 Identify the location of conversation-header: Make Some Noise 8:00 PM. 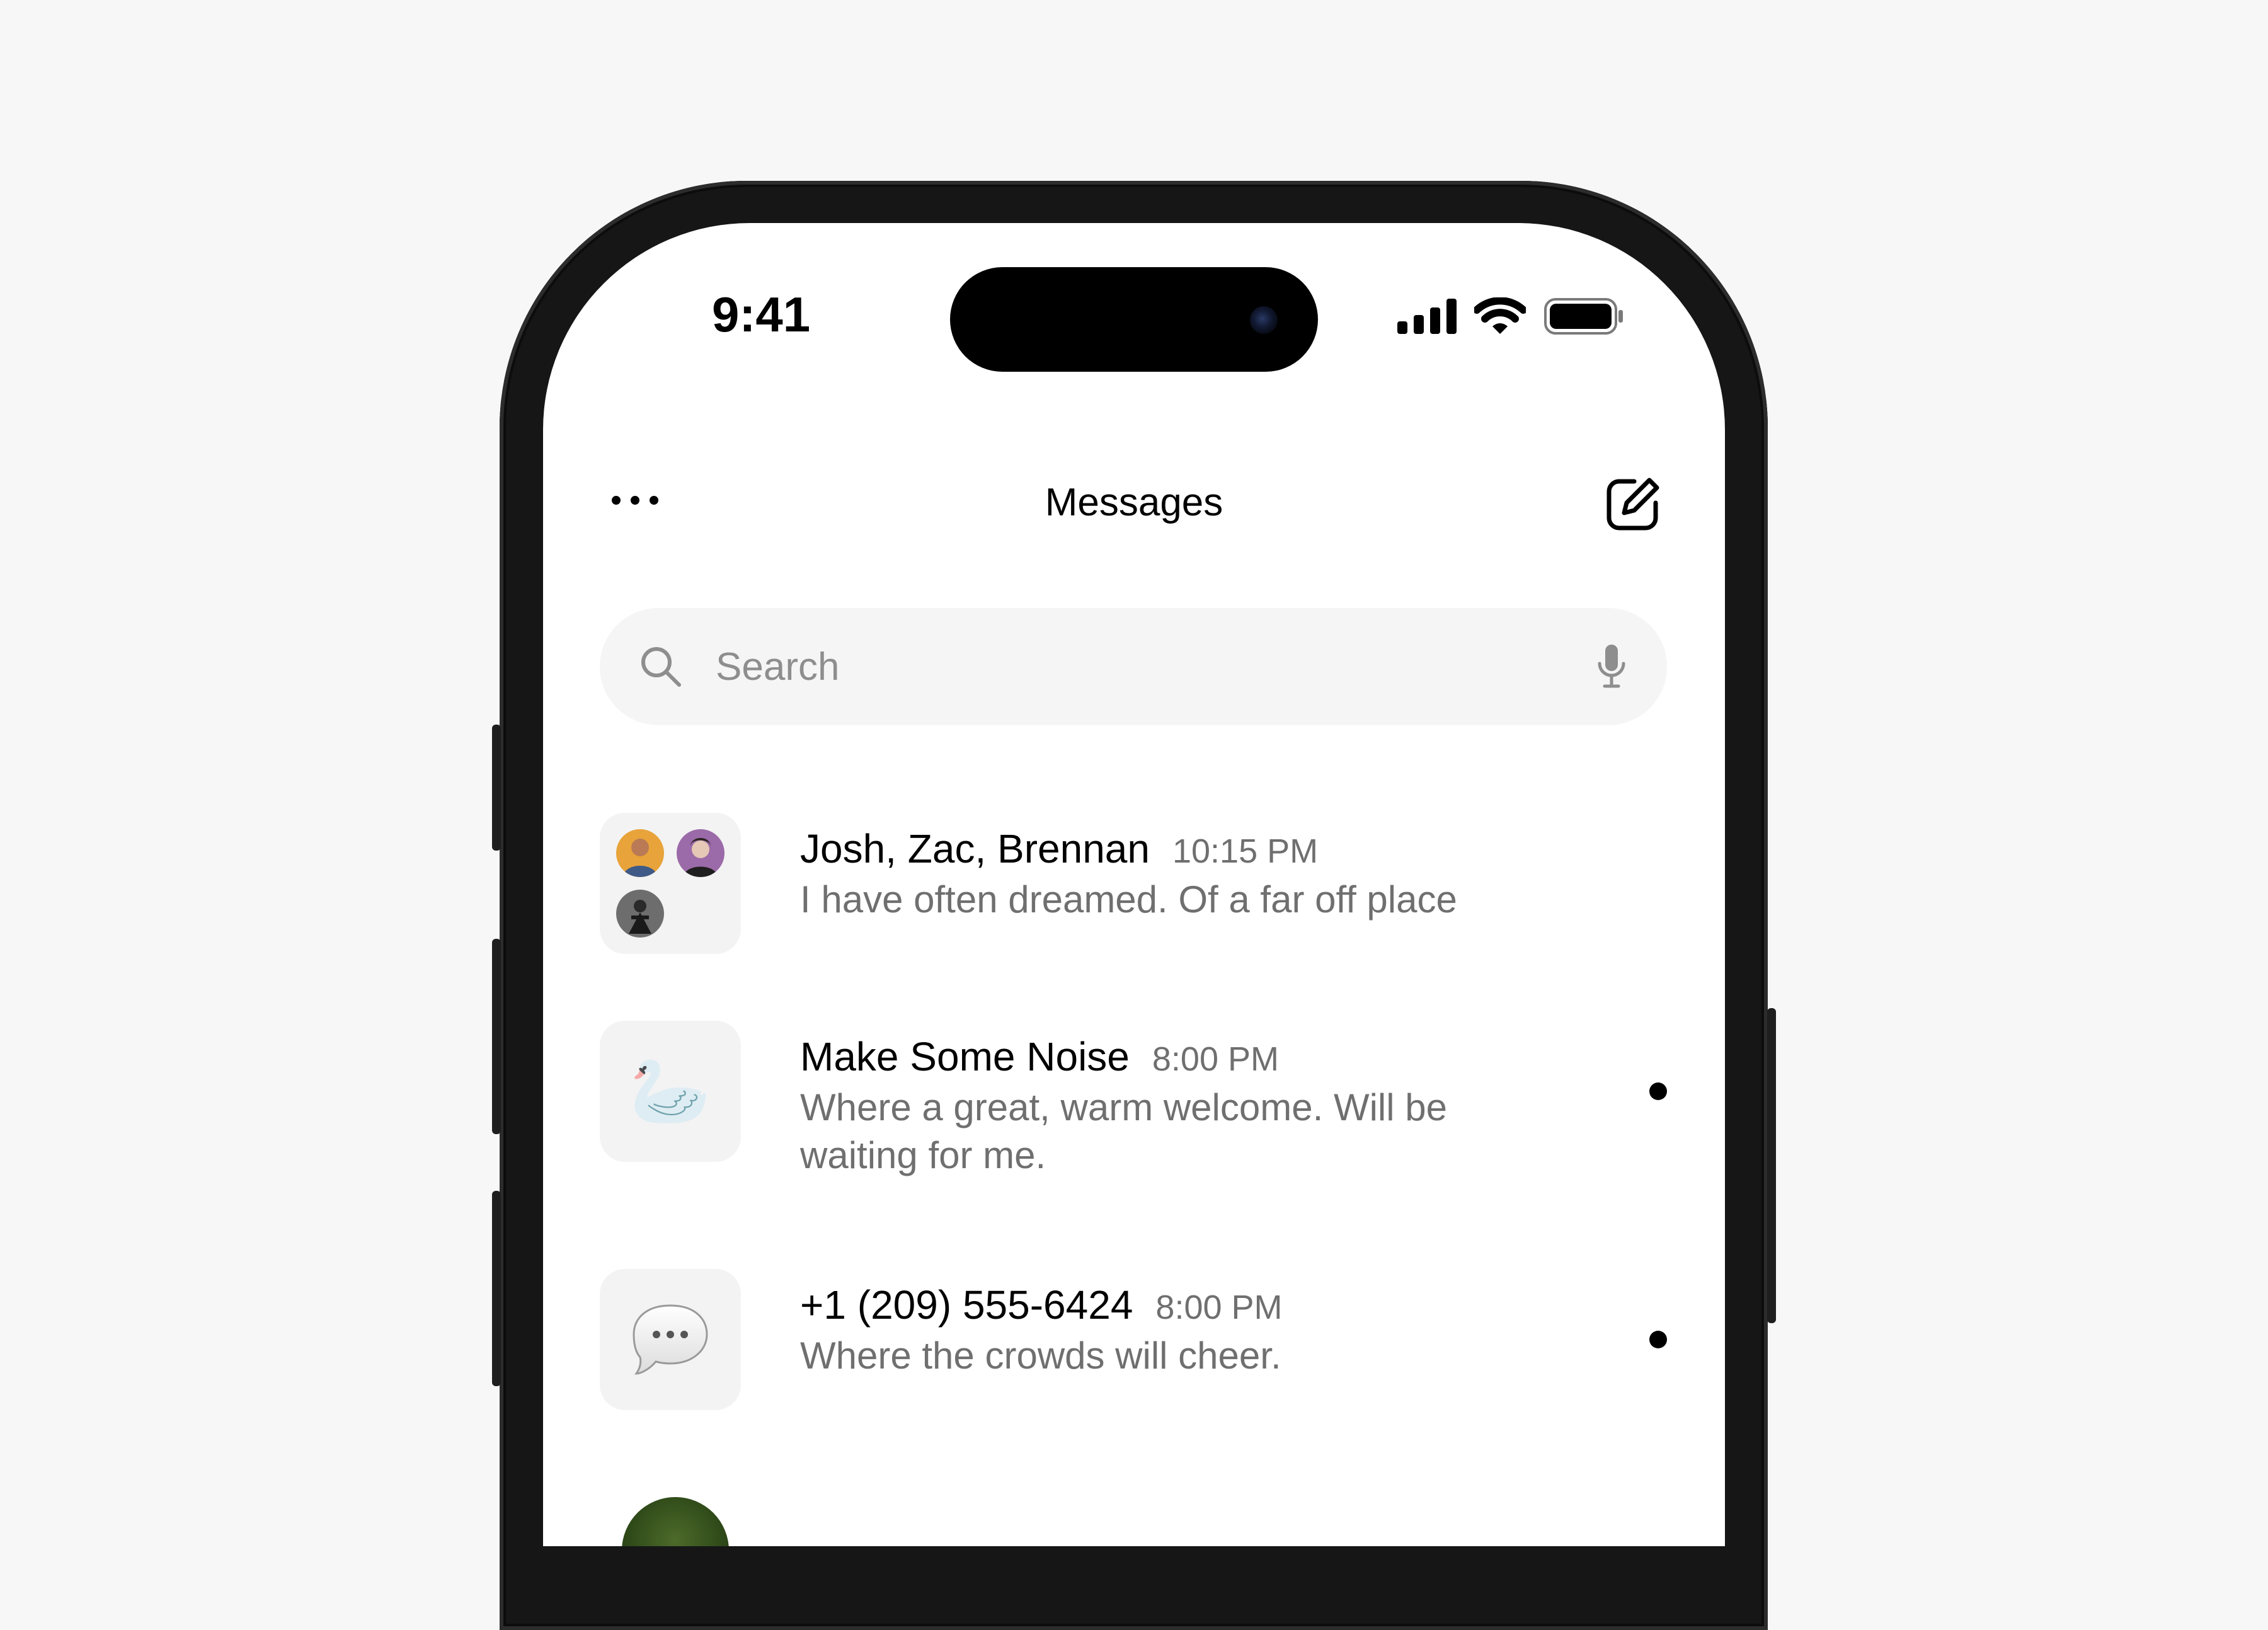
(1187, 1056).